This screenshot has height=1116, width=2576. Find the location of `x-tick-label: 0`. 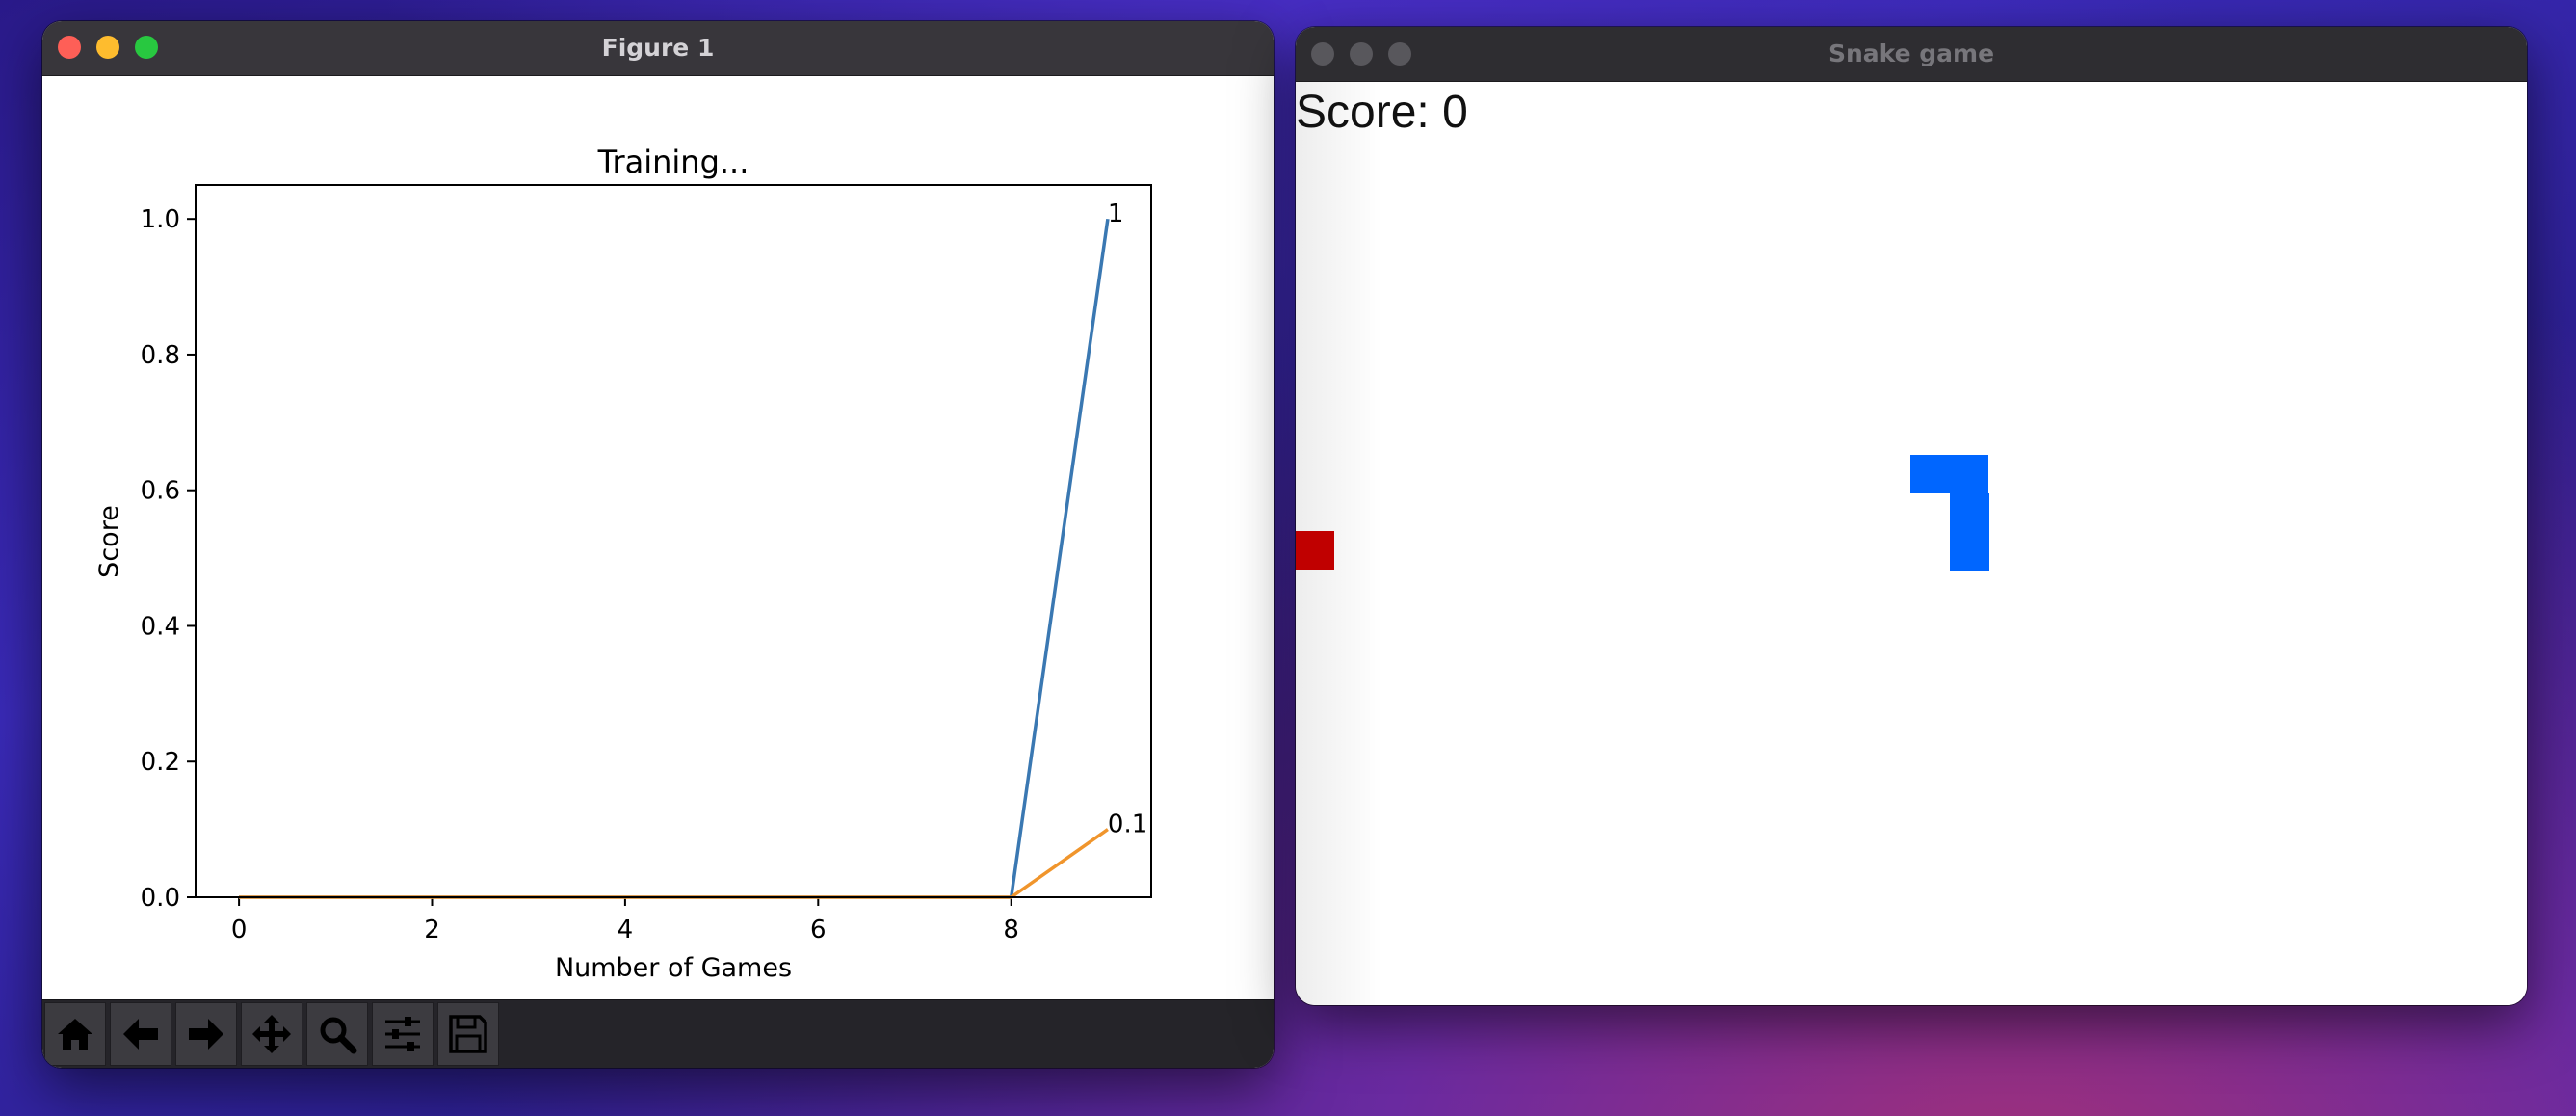

x-tick-label: 0 is located at coordinates (240, 930).